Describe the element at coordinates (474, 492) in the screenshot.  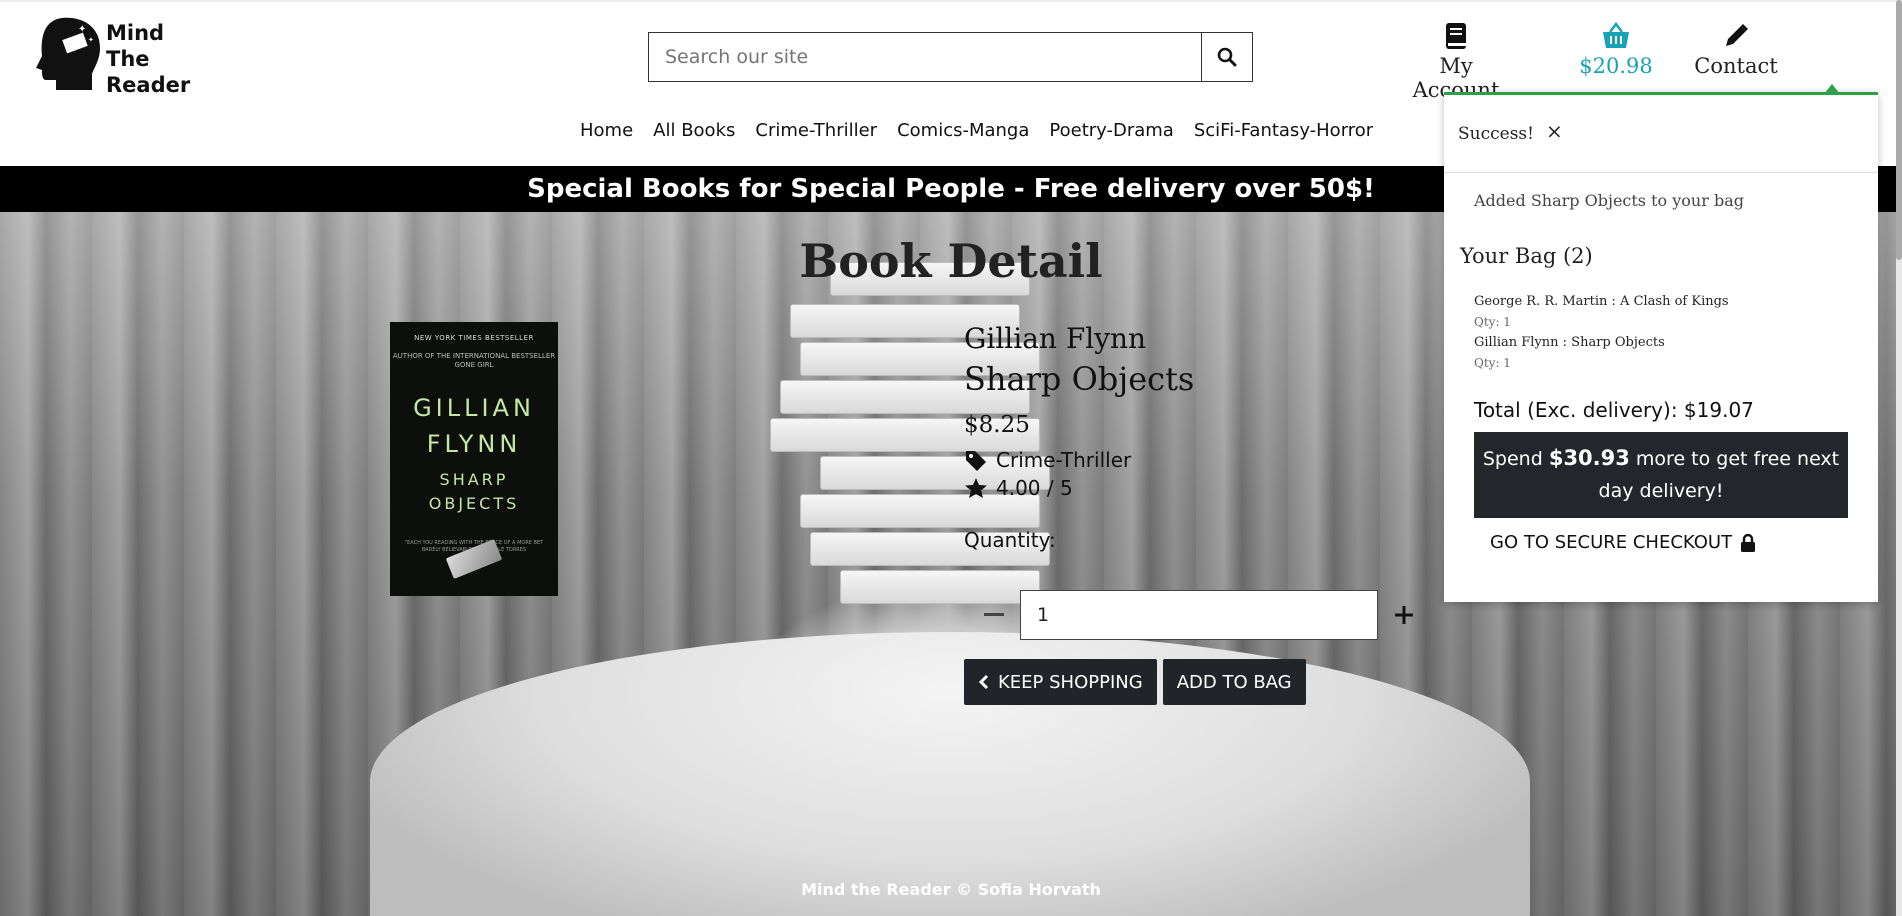
I see `cover-title: SHARP OBJECTS` at that location.